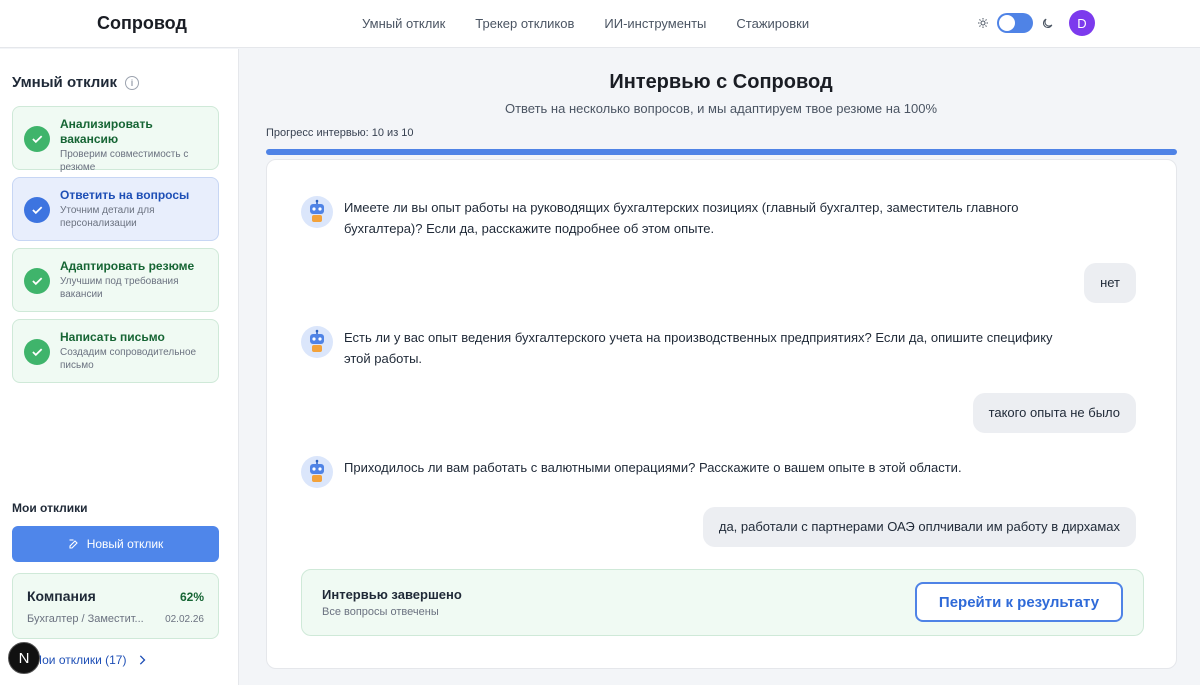 Image resolution: width=1200 pixels, height=685 pixels. Describe the element at coordinates (132, 82) in the screenshot. I see `info-icon: i` at that location.